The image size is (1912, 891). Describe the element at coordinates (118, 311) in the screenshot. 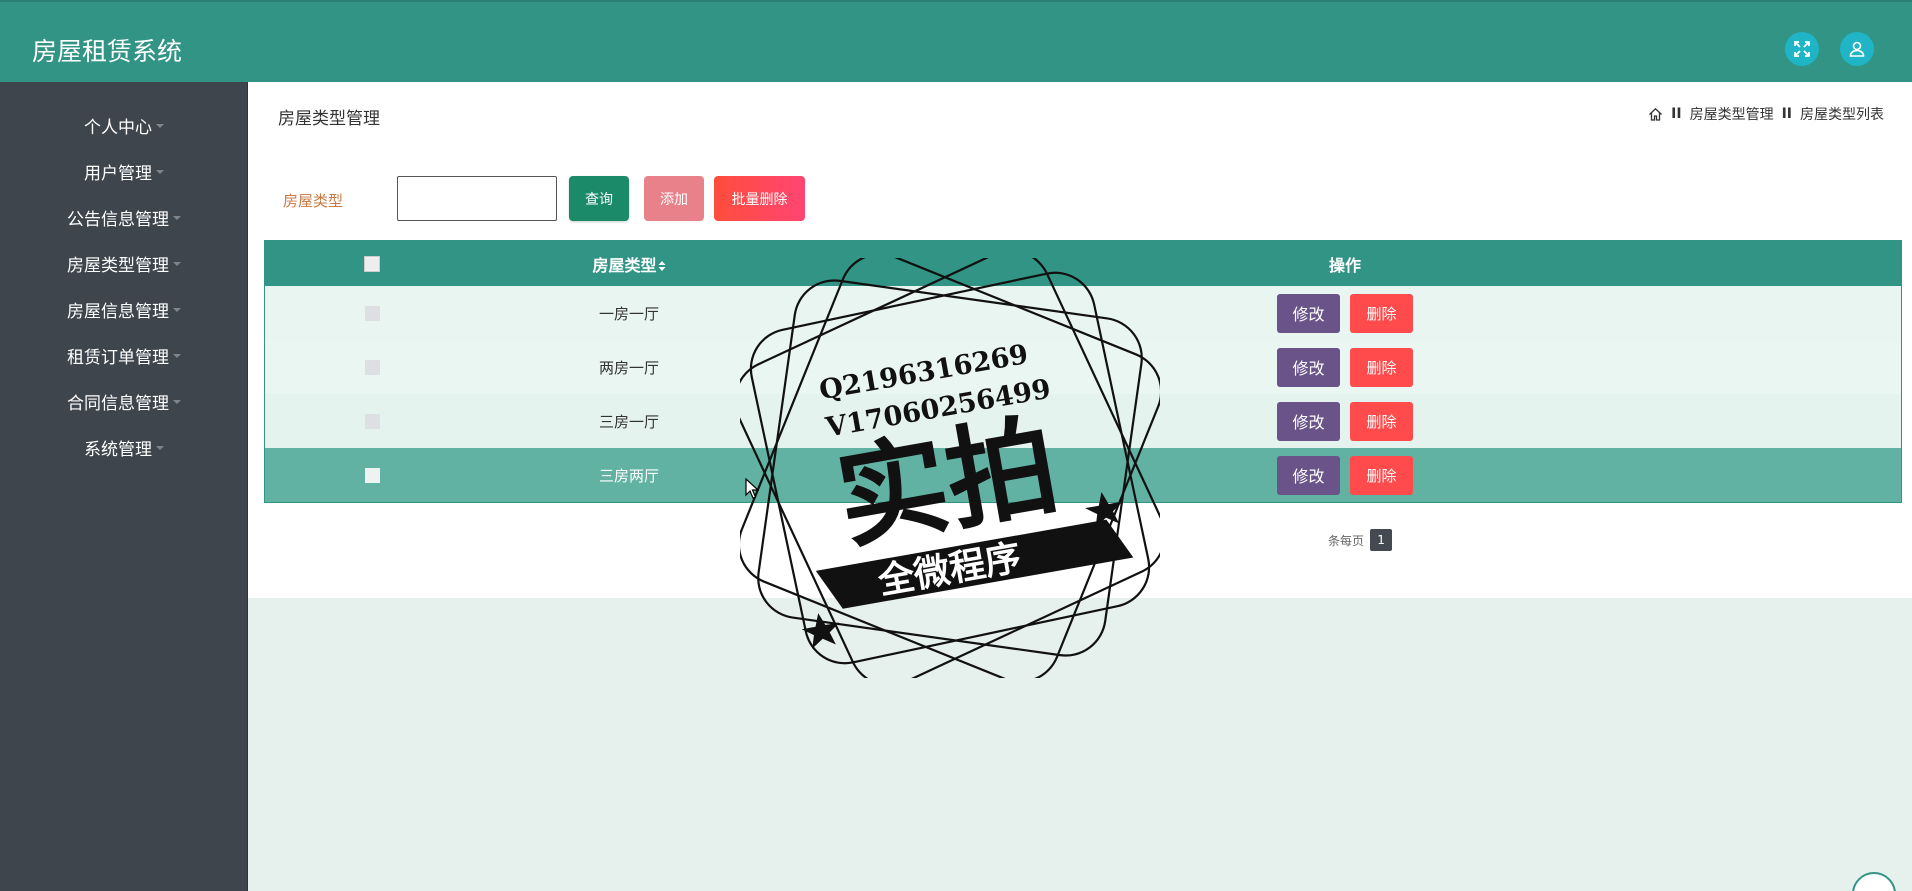

I see `sidebar-item-label: 房屋信息管理` at that location.